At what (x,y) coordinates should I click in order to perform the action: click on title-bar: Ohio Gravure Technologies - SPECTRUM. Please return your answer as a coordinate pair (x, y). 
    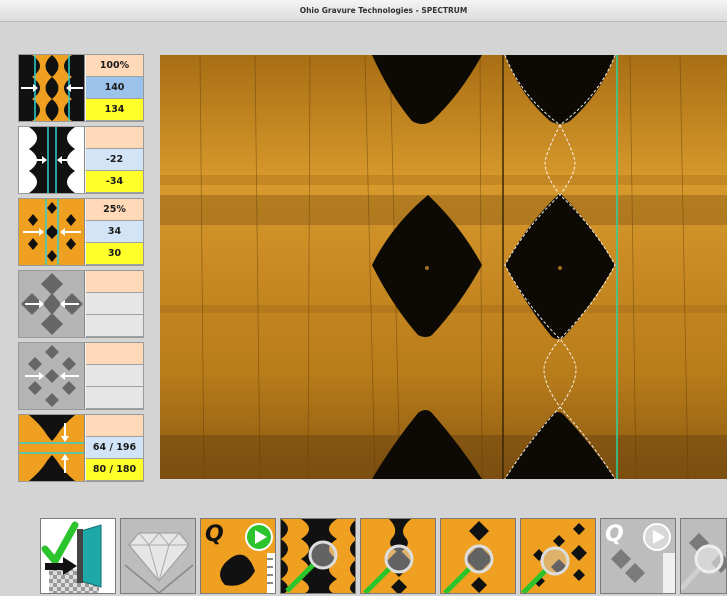
    Looking at the image, I should click on (363, 11).